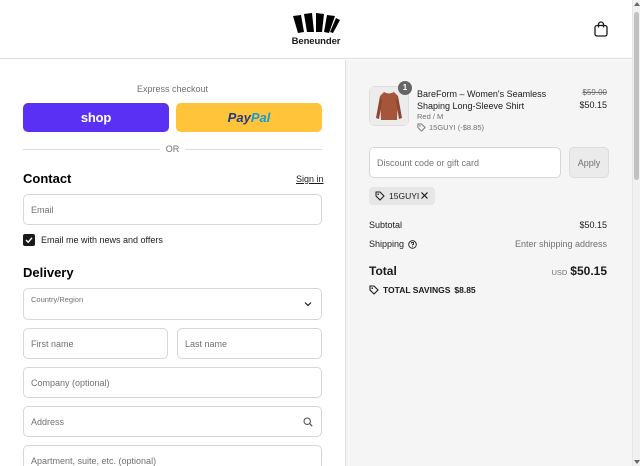  I want to click on or-divider: OR, so click(172, 149).